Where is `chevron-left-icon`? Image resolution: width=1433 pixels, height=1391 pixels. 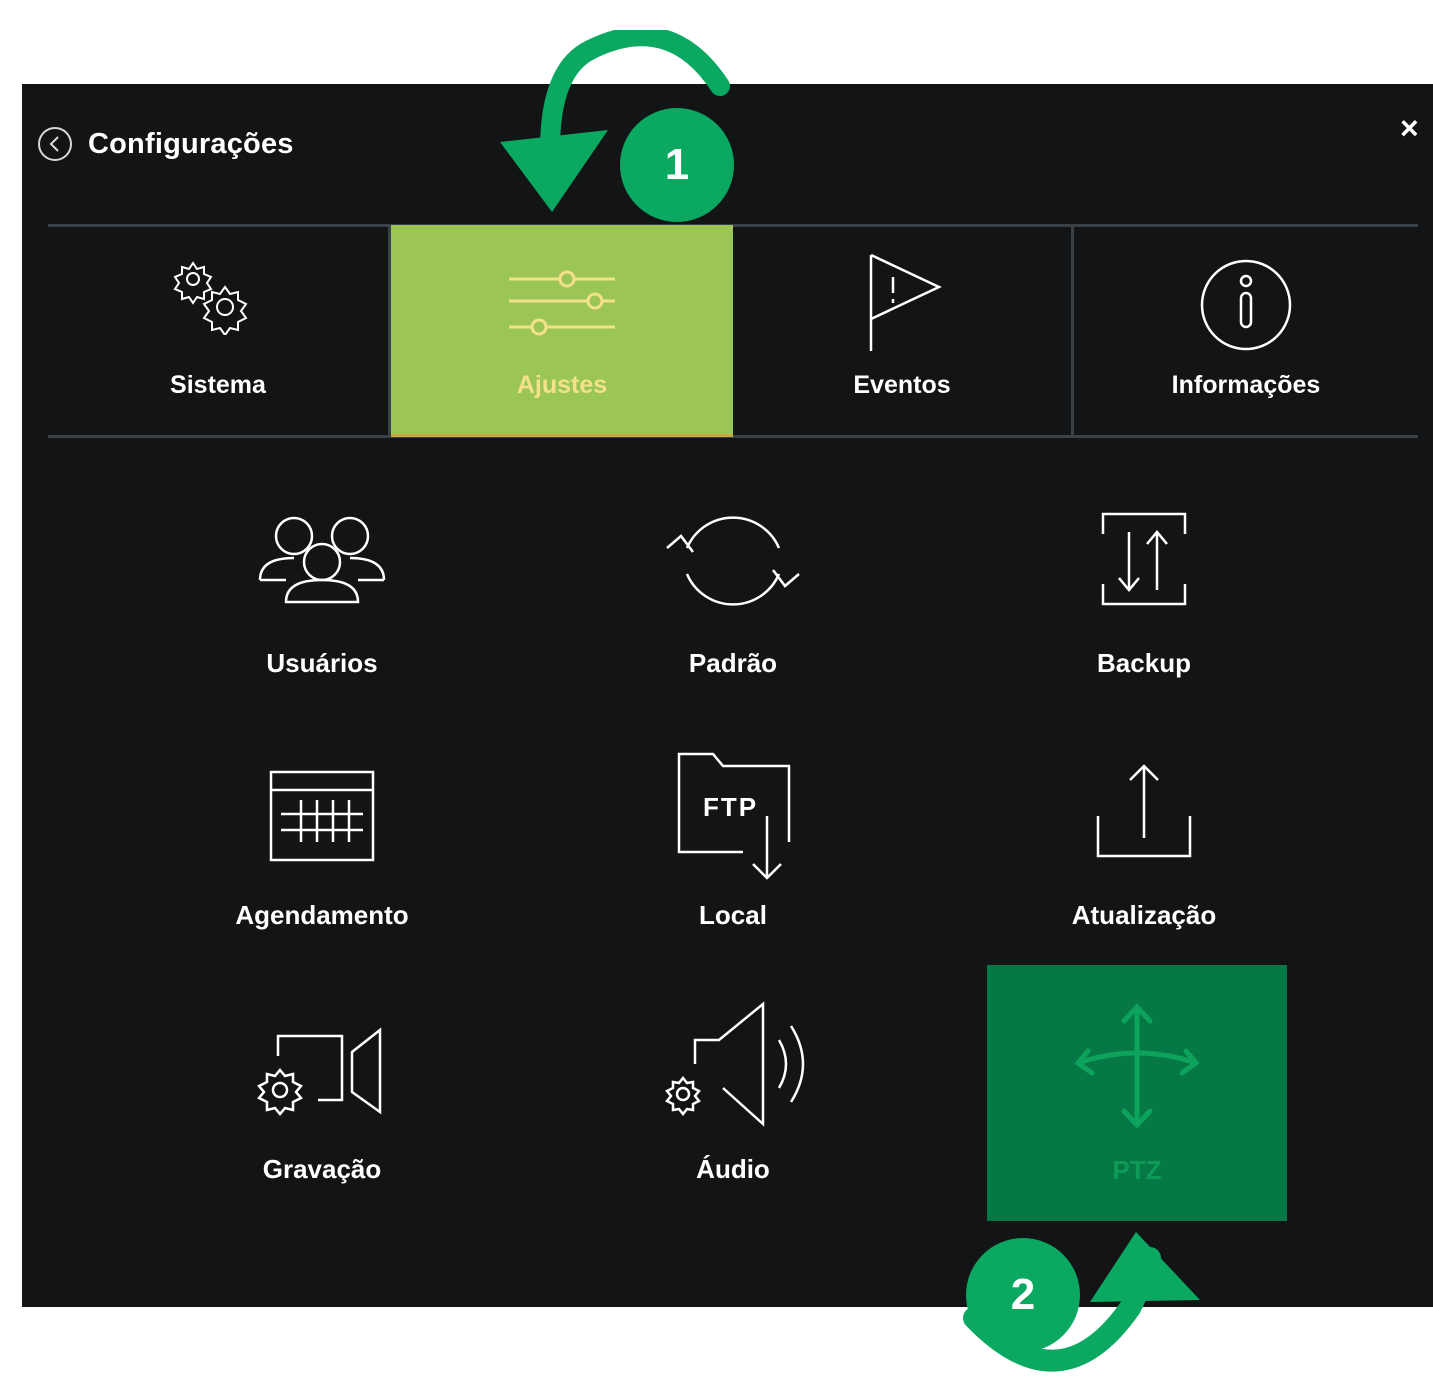 chevron-left-icon is located at coordinates (54, 144).